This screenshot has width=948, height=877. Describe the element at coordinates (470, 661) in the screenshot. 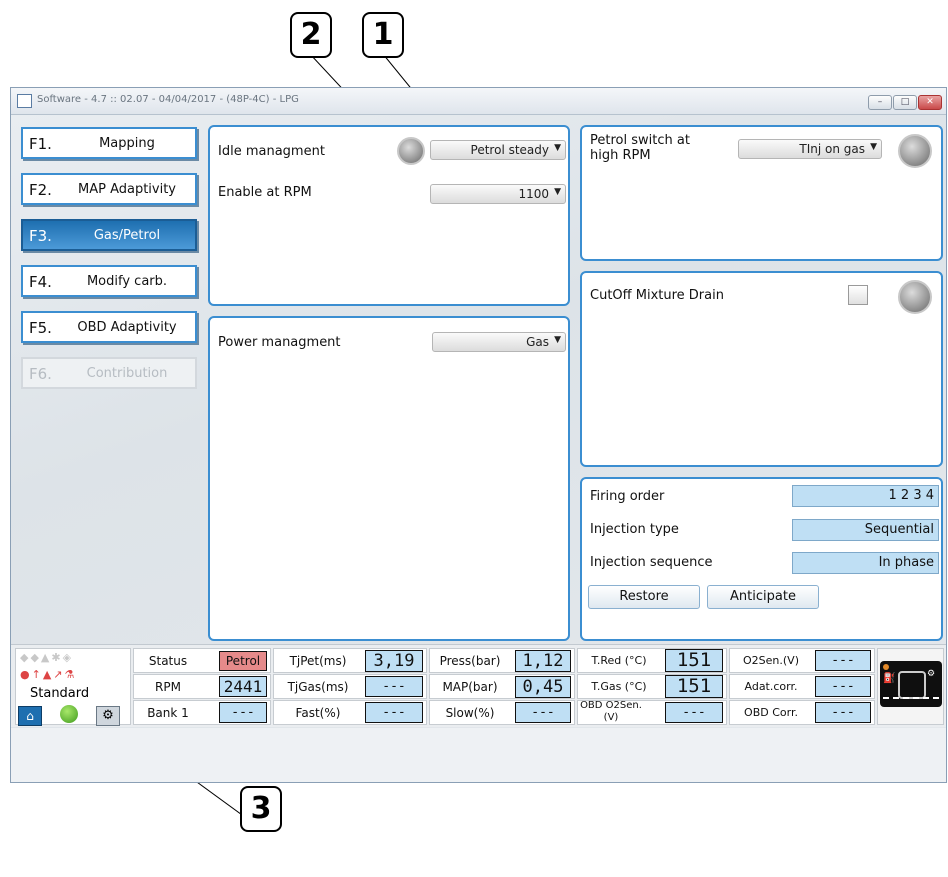

I see `press-label: Press(bar)` at that location.